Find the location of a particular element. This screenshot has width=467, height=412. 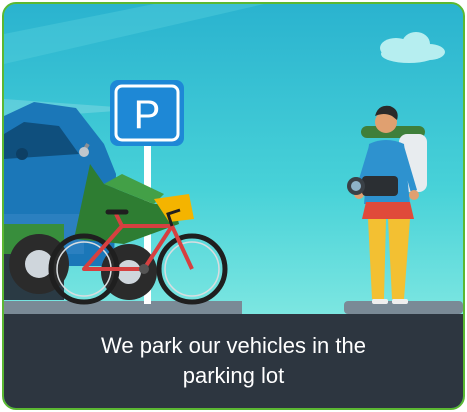

parking-sign-letter: P is located at coordinates (147, 115).